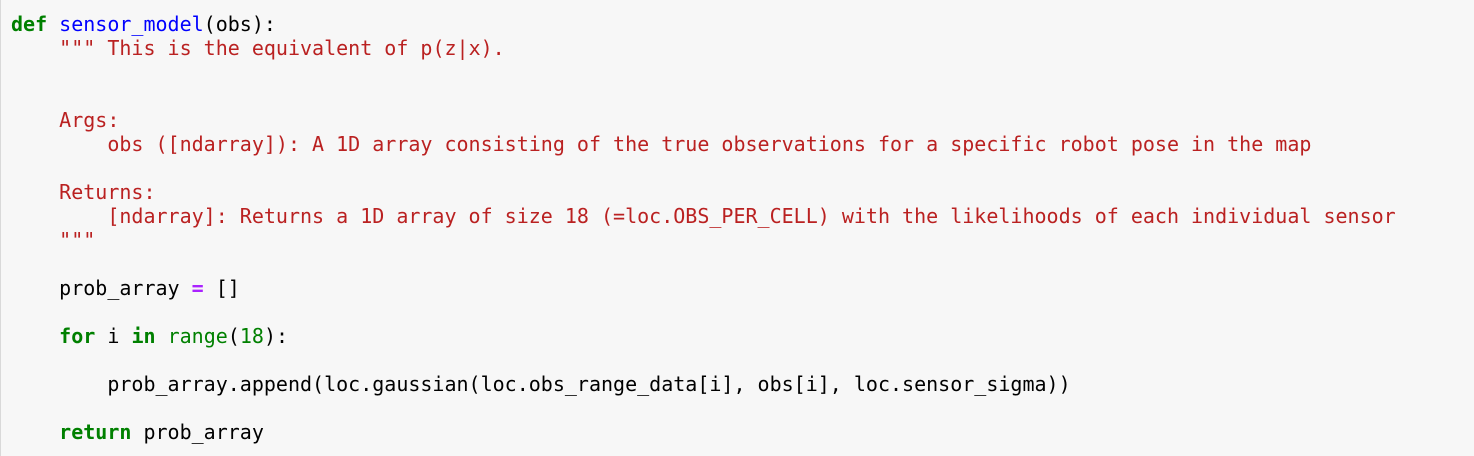 Image resolution: width=1474 pixels, height=456 pixels. Describe the element at coordinates (227, 288) in the screenshot. I see `assign-value: []` at that location.